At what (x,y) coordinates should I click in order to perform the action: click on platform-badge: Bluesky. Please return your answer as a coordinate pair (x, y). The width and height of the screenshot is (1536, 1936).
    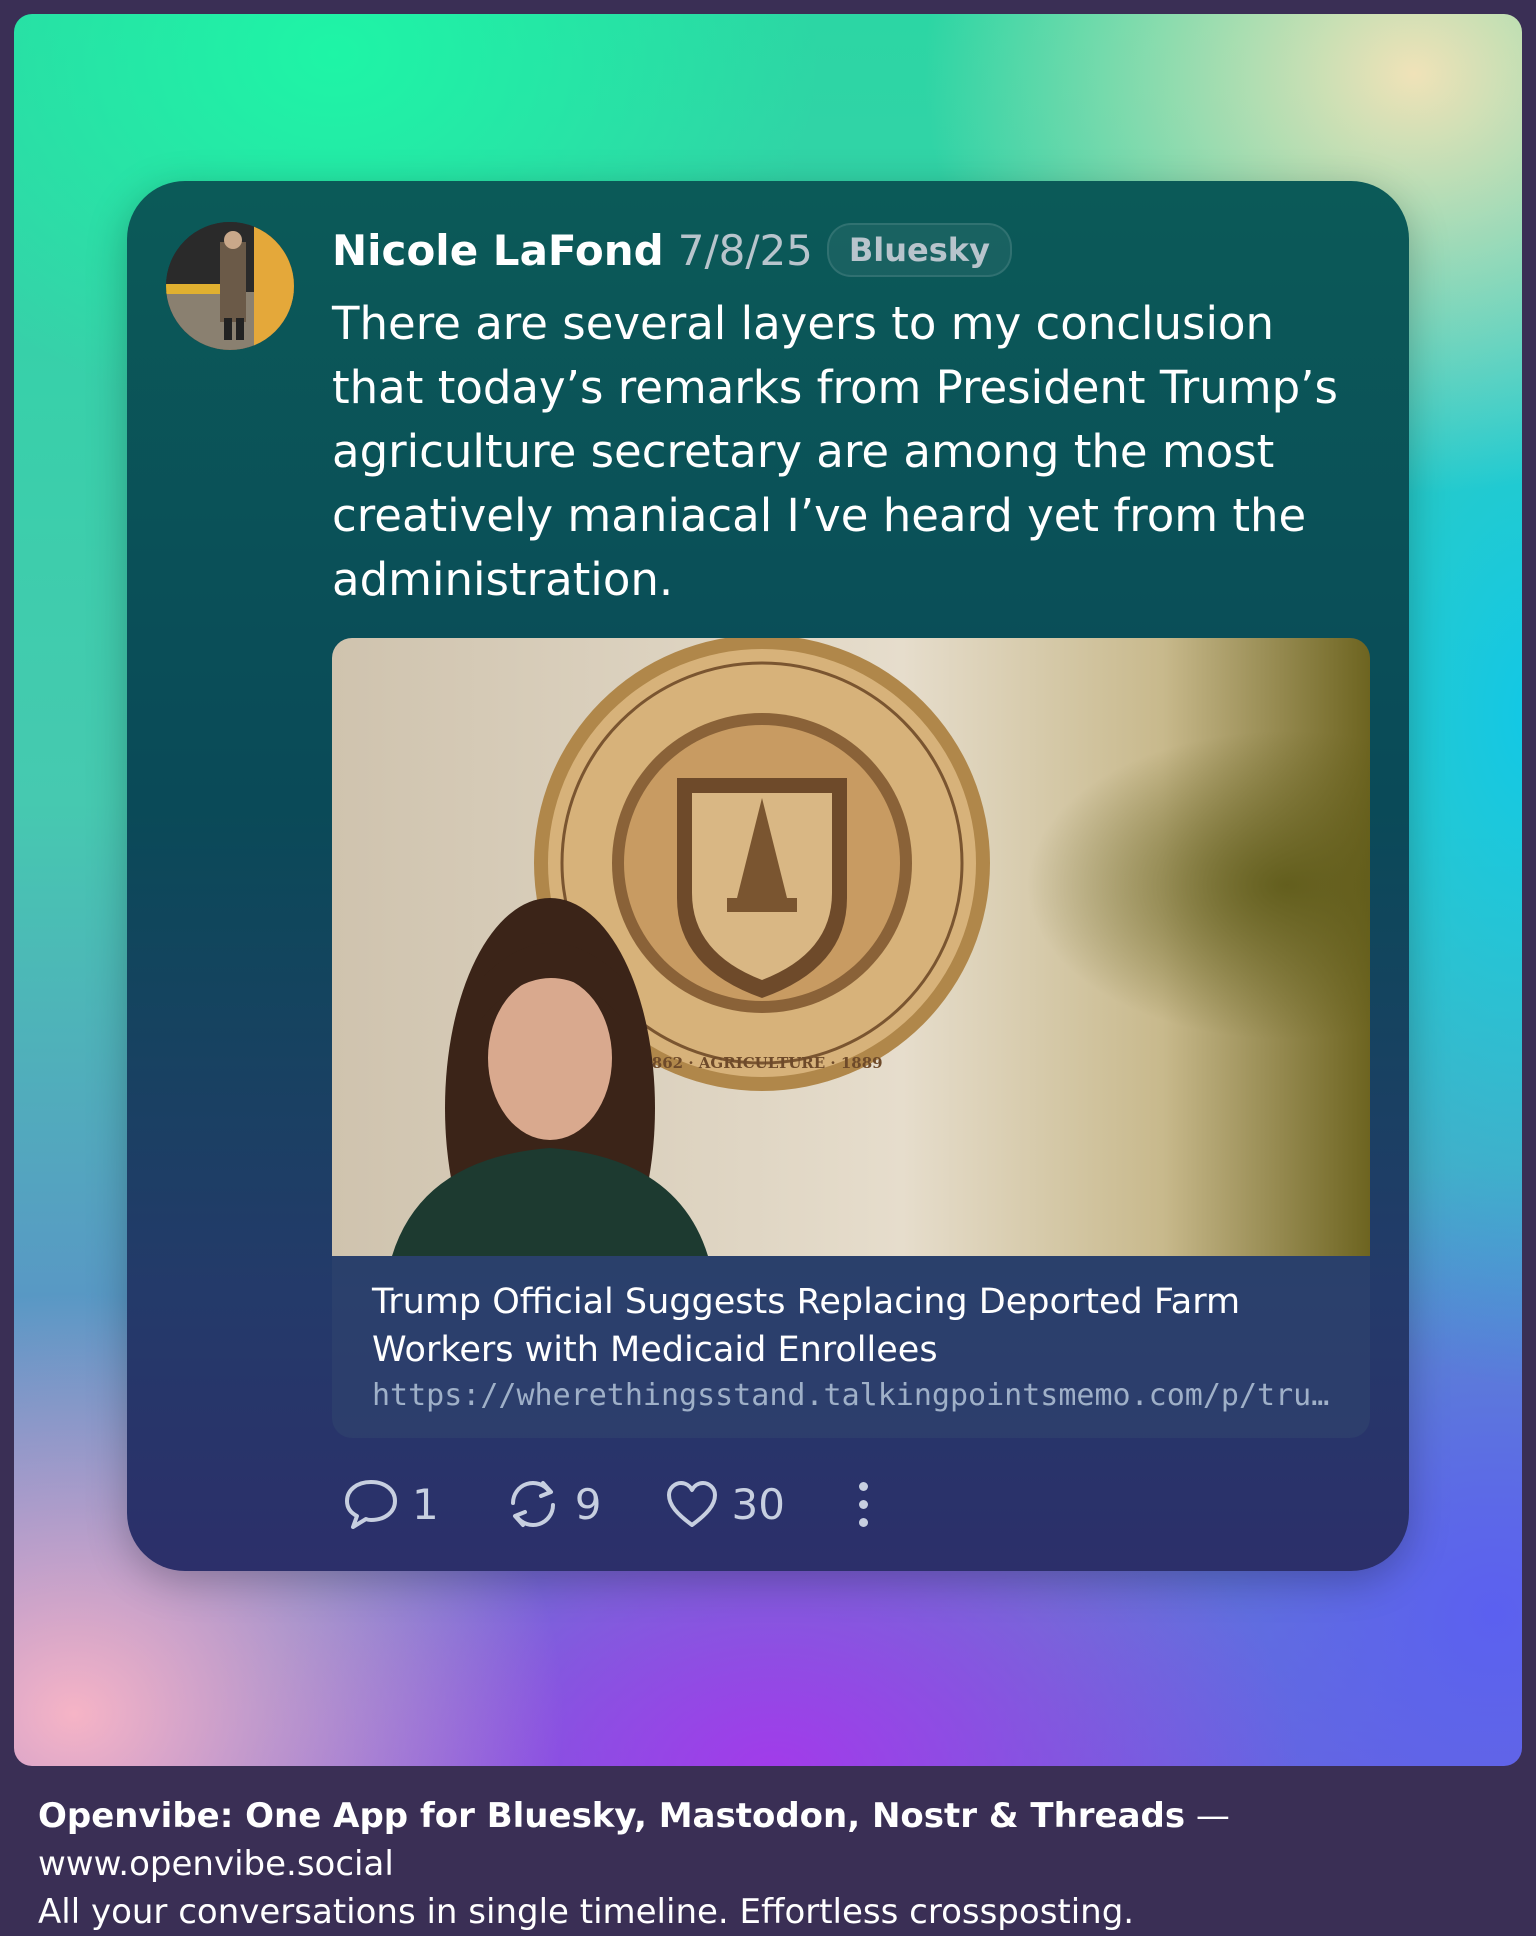
    Looking at the image, I should click on (919, 250).